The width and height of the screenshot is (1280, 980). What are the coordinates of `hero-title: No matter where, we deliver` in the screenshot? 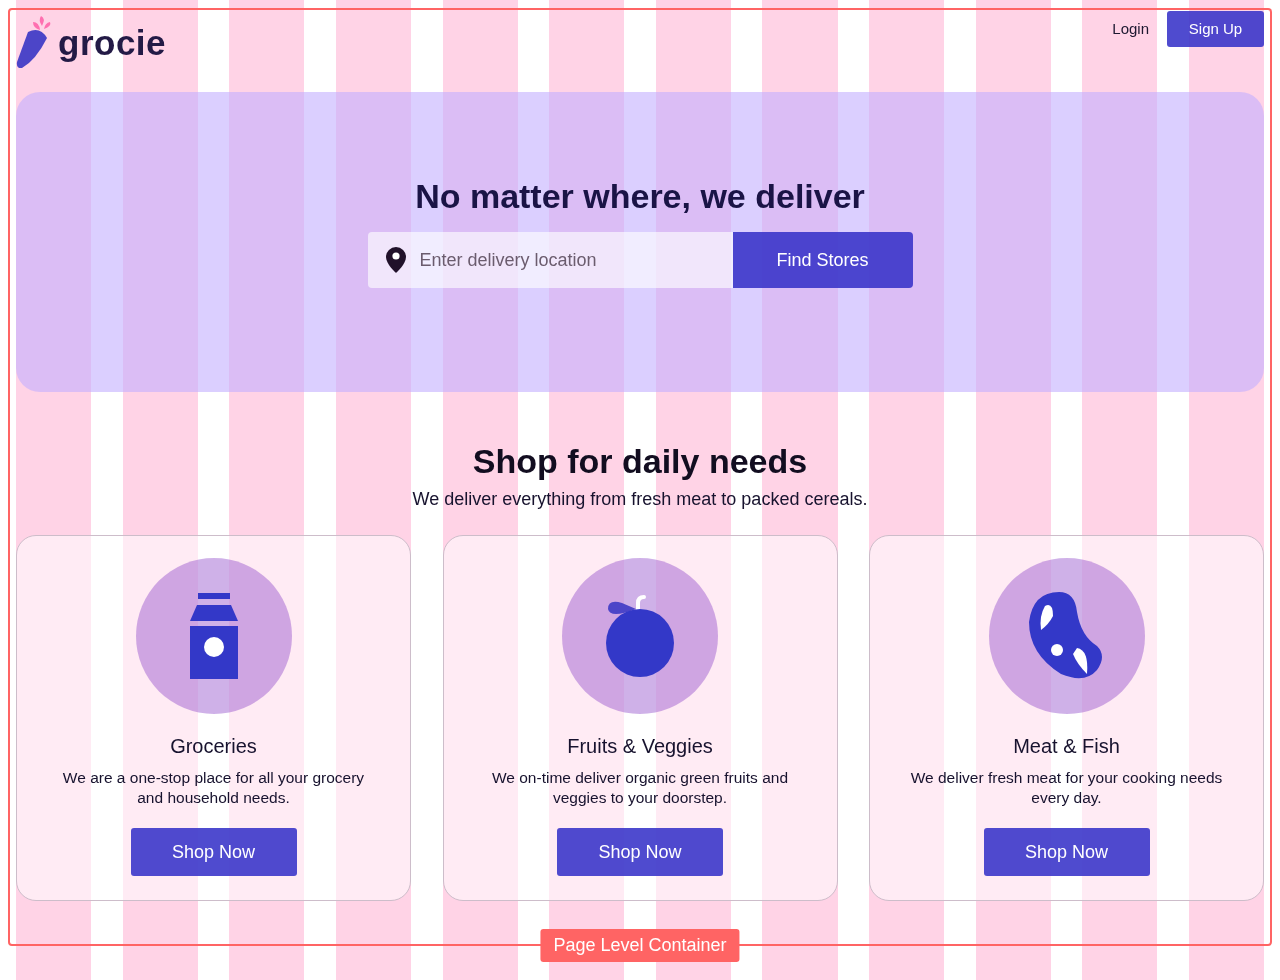 It's located at (640, 196).